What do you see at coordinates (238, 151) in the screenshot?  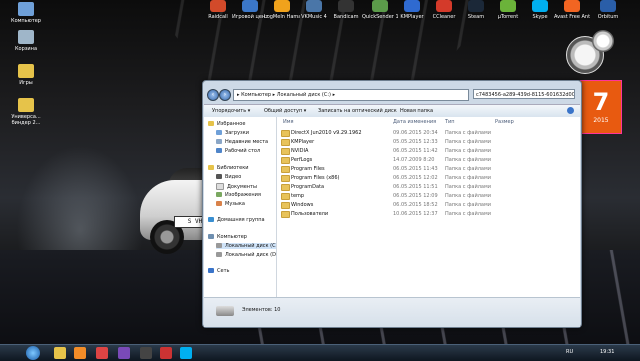 I see `nav-desktop: Рабочий стол` at bounding box center [238, 151].